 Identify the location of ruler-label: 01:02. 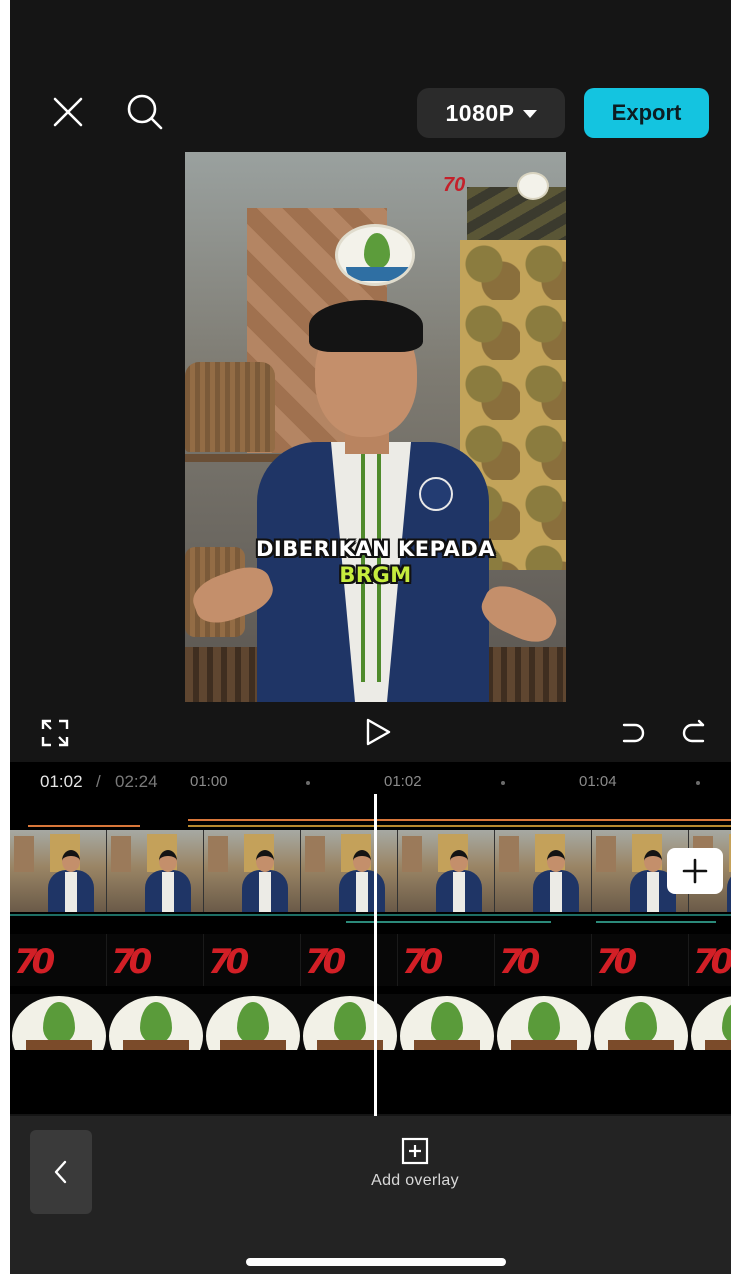
(403, 781).